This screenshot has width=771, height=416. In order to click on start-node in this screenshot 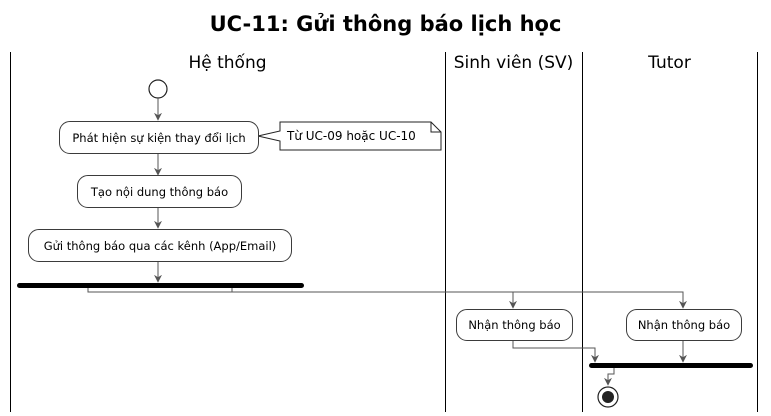, I will do `click(158, 89)`.